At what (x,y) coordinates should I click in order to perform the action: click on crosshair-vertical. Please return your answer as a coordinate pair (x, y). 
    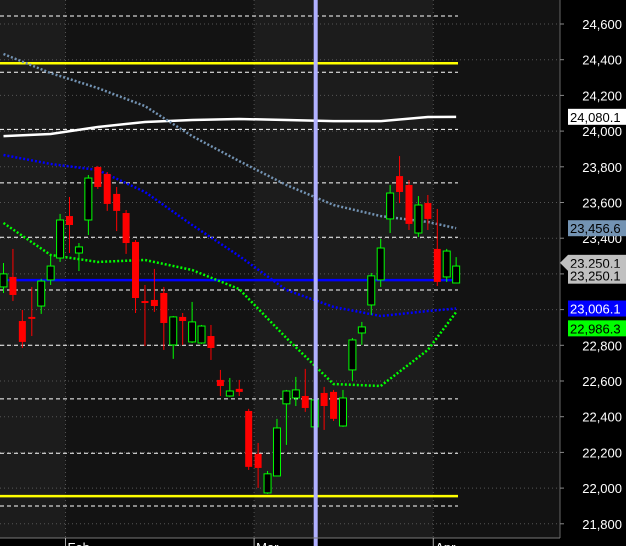
    Looking at the image, I should click on (315, 273).